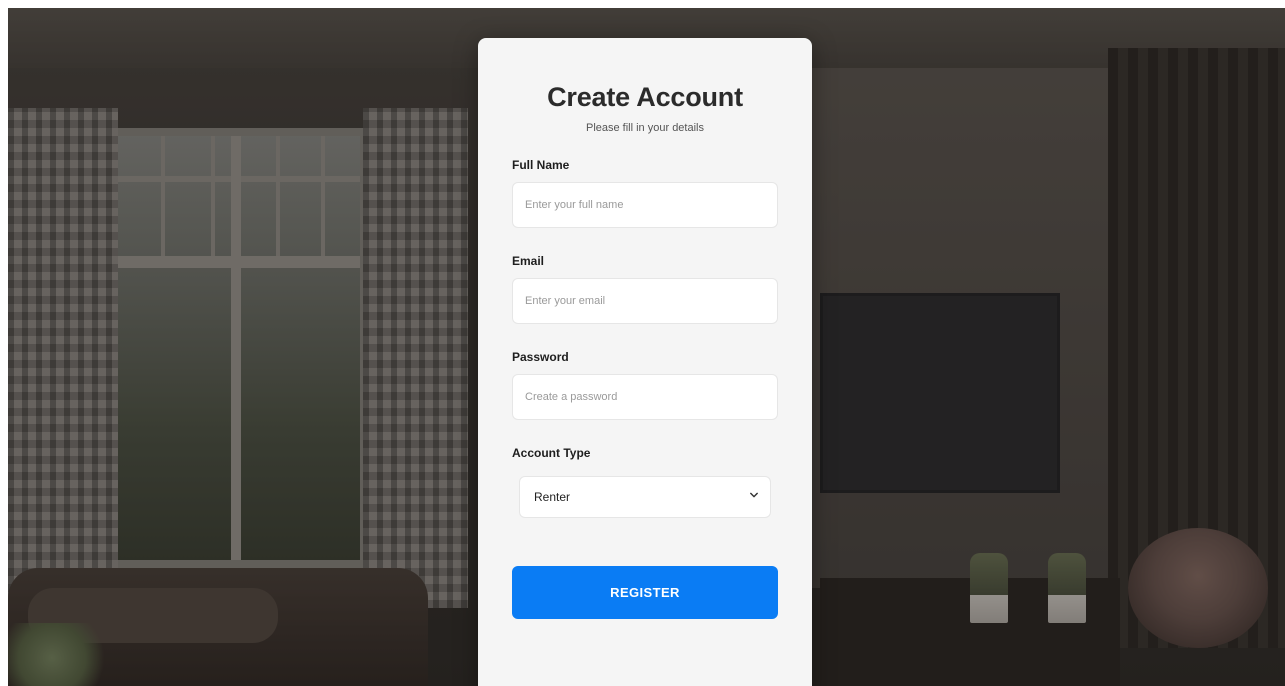  I want to click on password-input, so click(645, 397).